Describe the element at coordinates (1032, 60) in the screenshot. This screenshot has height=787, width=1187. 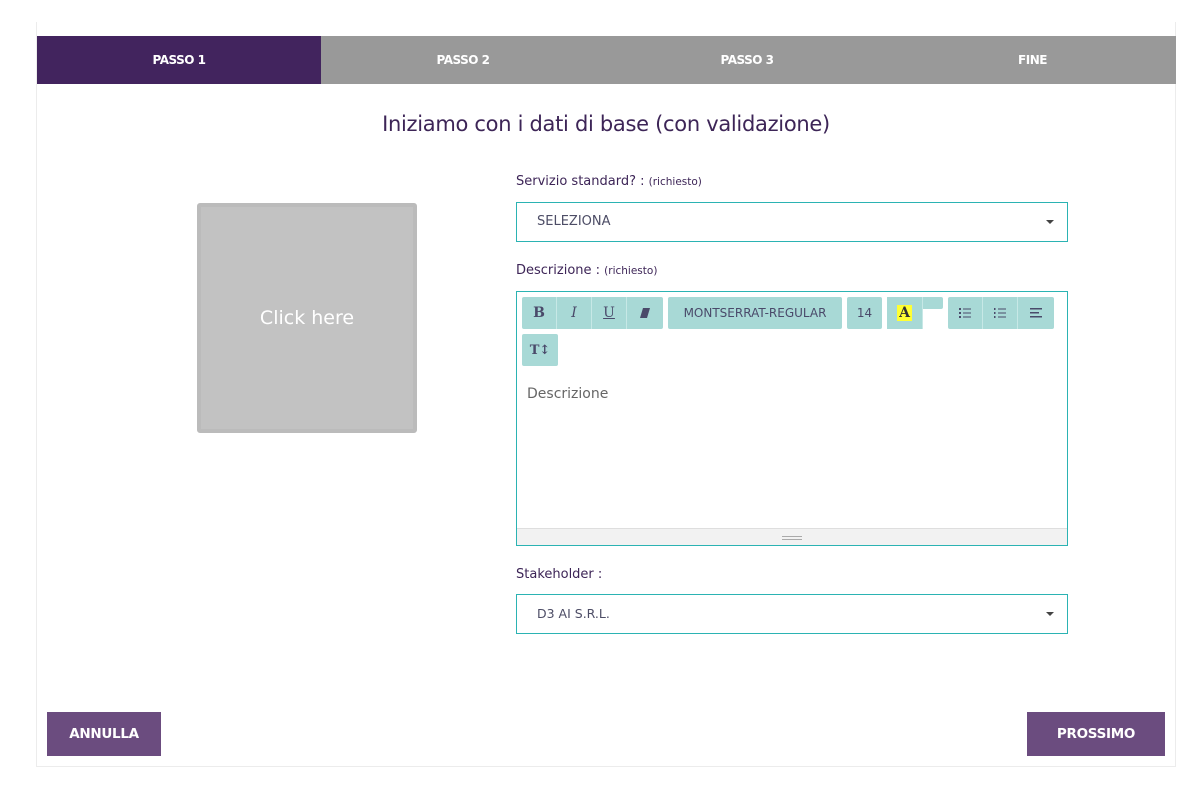
I see `step-end: FINE` at that location.